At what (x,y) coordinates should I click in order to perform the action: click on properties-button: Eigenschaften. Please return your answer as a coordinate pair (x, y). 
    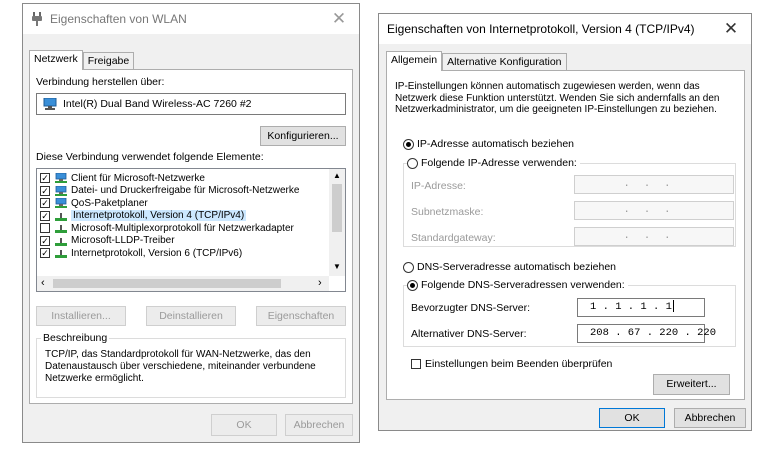
    Looking at the image, I should click on (301, 316).